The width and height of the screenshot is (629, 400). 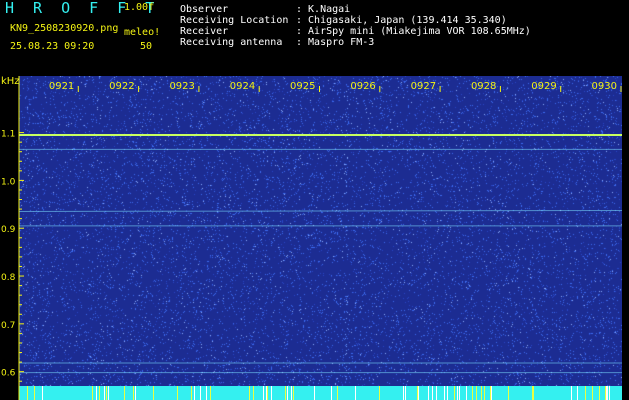 What do you see at coordinates (181, 86) in the screenshot?
I see `time-tick-label: 0923` at bounding box center [181, 86].